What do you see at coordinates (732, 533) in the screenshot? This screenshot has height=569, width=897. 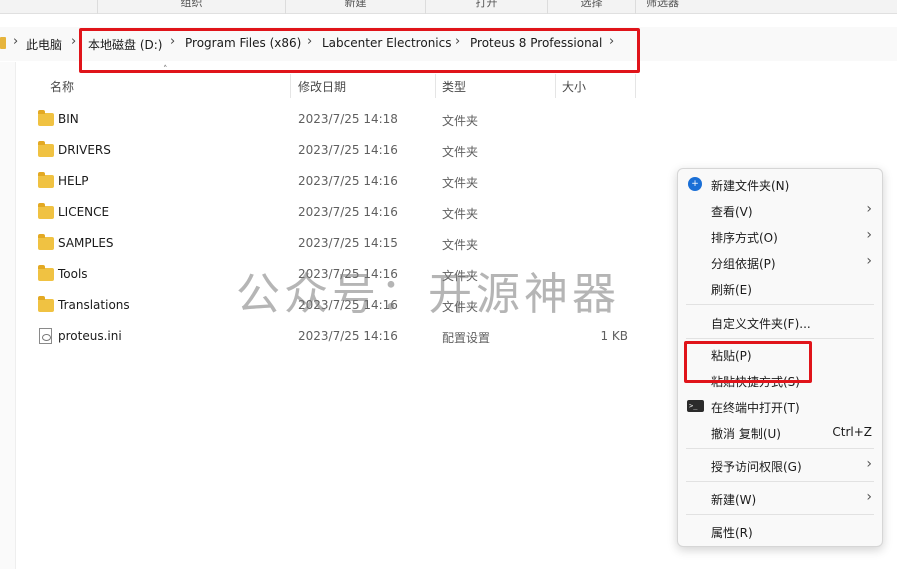 I see `menu-item-label: 属性(R)` at bounding box center [732, 533].